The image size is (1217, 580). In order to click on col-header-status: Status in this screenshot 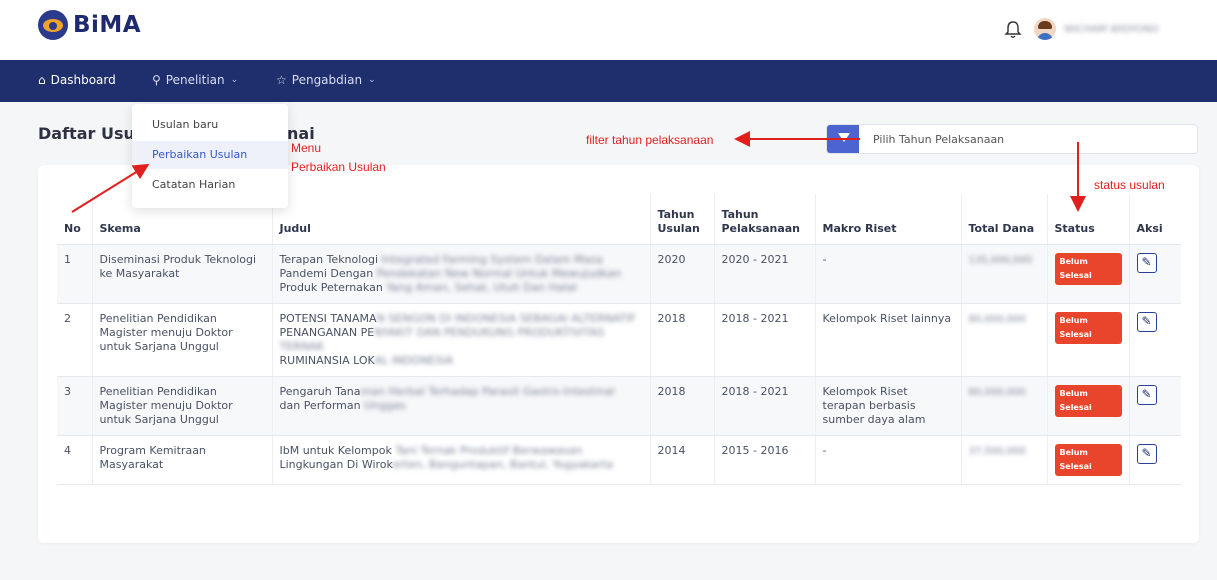, I will do `click(1087, 219)`.